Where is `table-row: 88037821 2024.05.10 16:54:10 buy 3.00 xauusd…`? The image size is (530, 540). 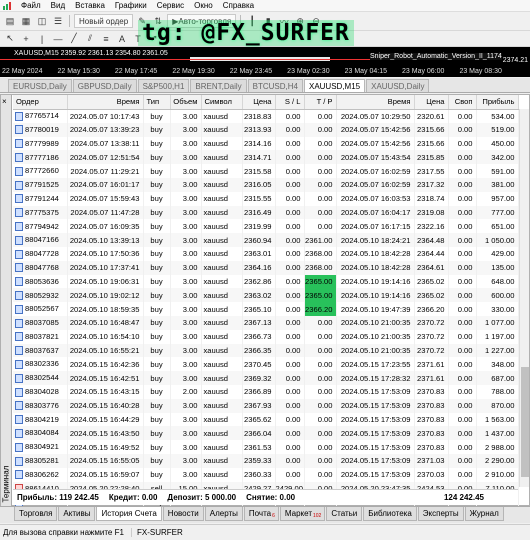 table-row: 88037821 2024.05.10 16:54:10 buy 3.00 xauusd… is located at coordinates (266, 336).